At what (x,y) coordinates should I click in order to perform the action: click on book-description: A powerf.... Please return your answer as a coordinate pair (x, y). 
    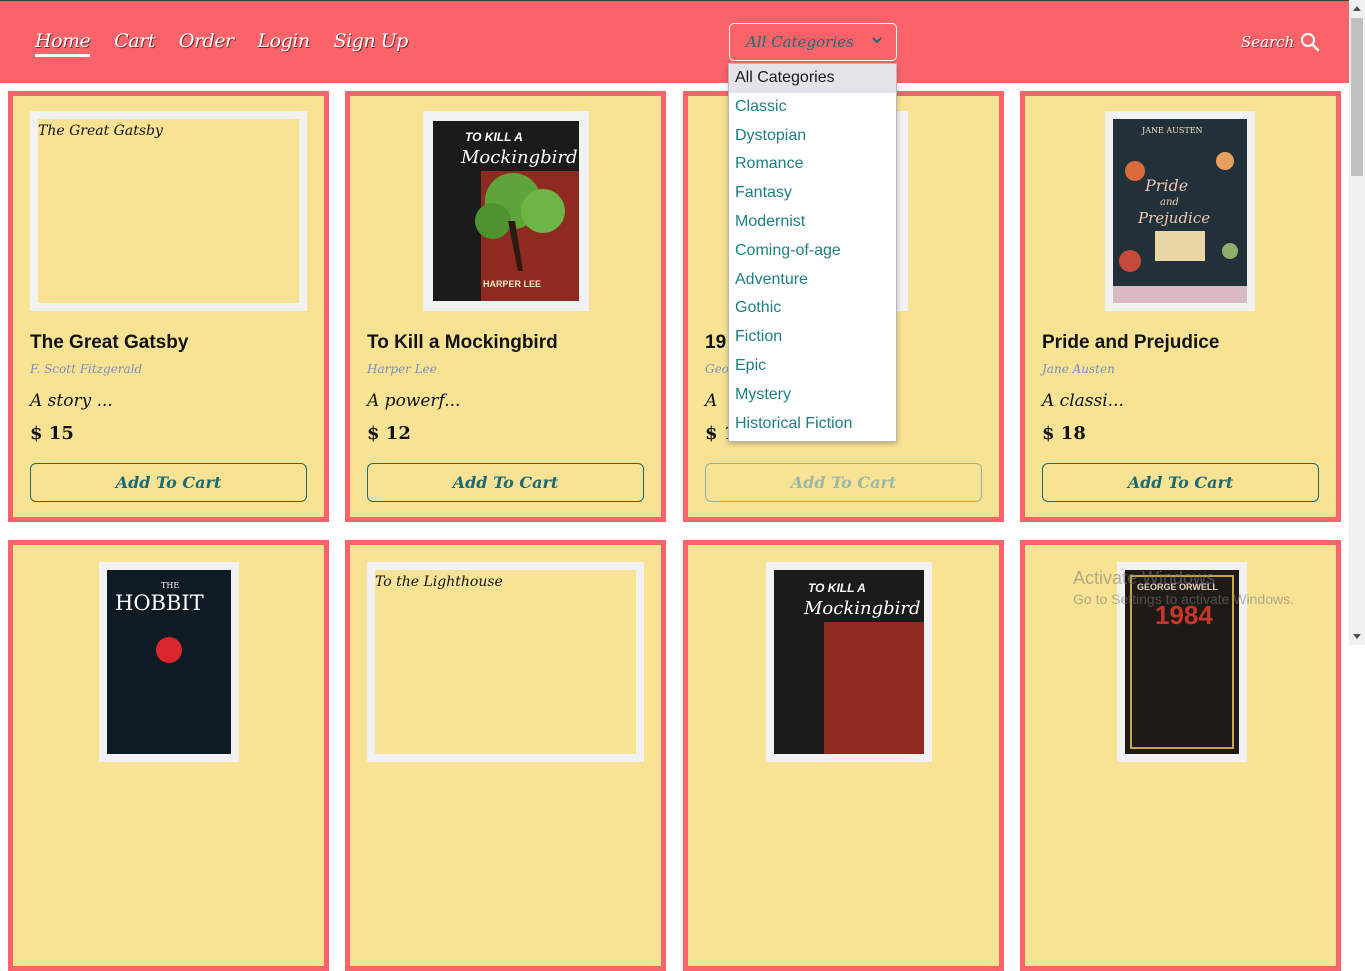
    Looking at the image, I should click on (414, 401).